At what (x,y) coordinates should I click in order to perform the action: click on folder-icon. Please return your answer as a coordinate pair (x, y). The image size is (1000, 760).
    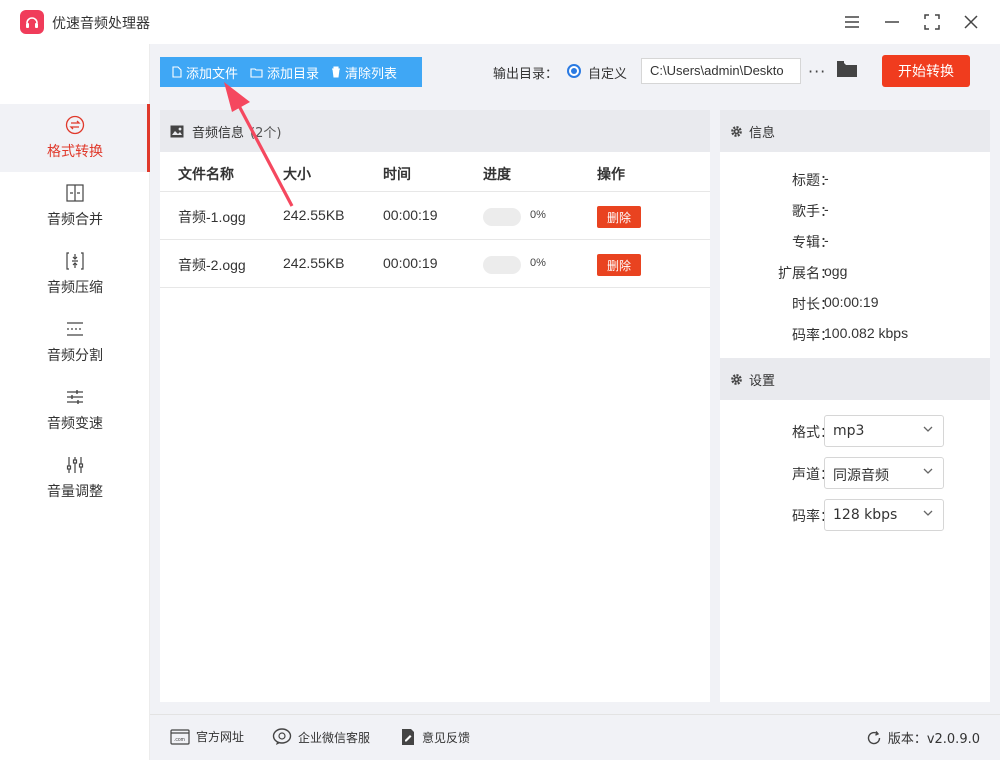
    Looking at the image, I should click on (256, 72).